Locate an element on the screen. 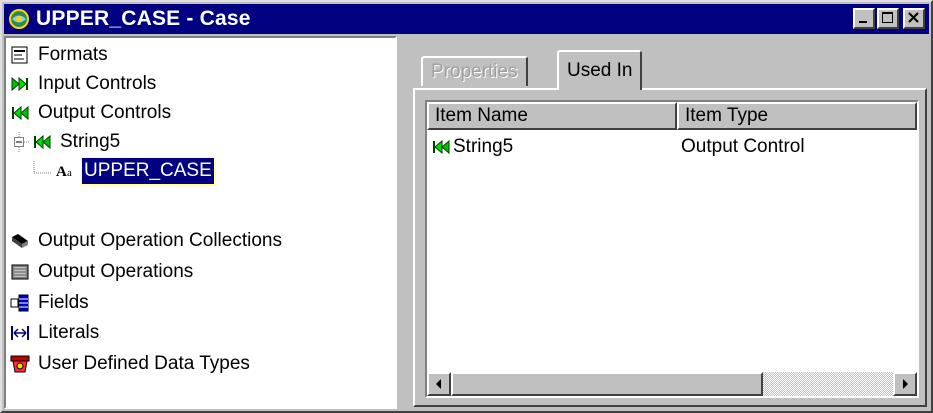  tree-item-input-controls: Input Controls is located at coordinates (84, 84).